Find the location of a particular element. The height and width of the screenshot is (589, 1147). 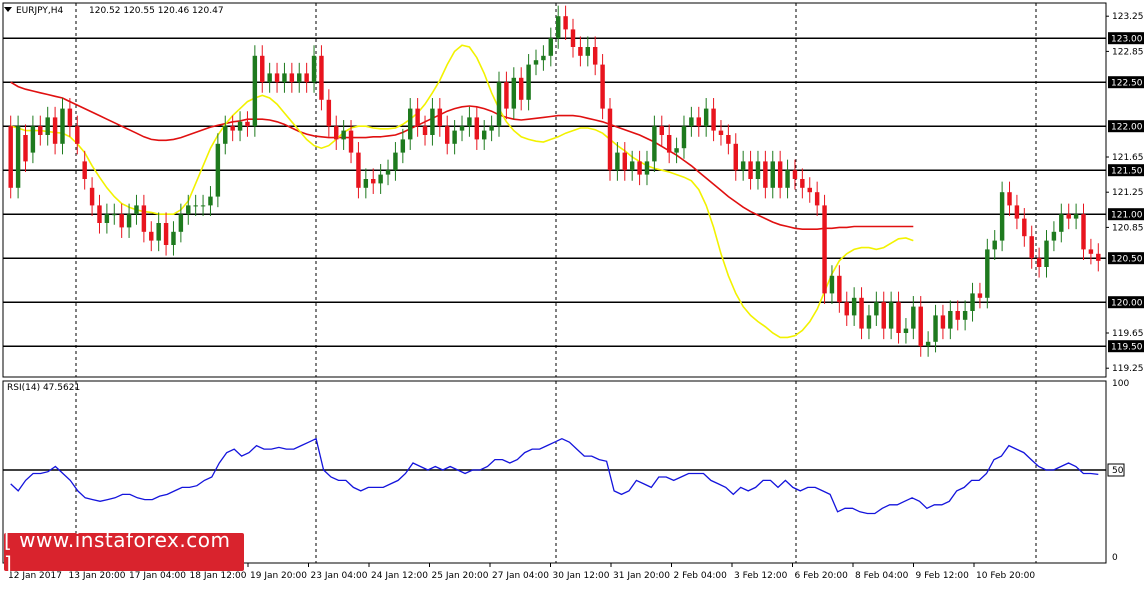

y-tick-label: 121.65 is located at coordinates (1128, 158).